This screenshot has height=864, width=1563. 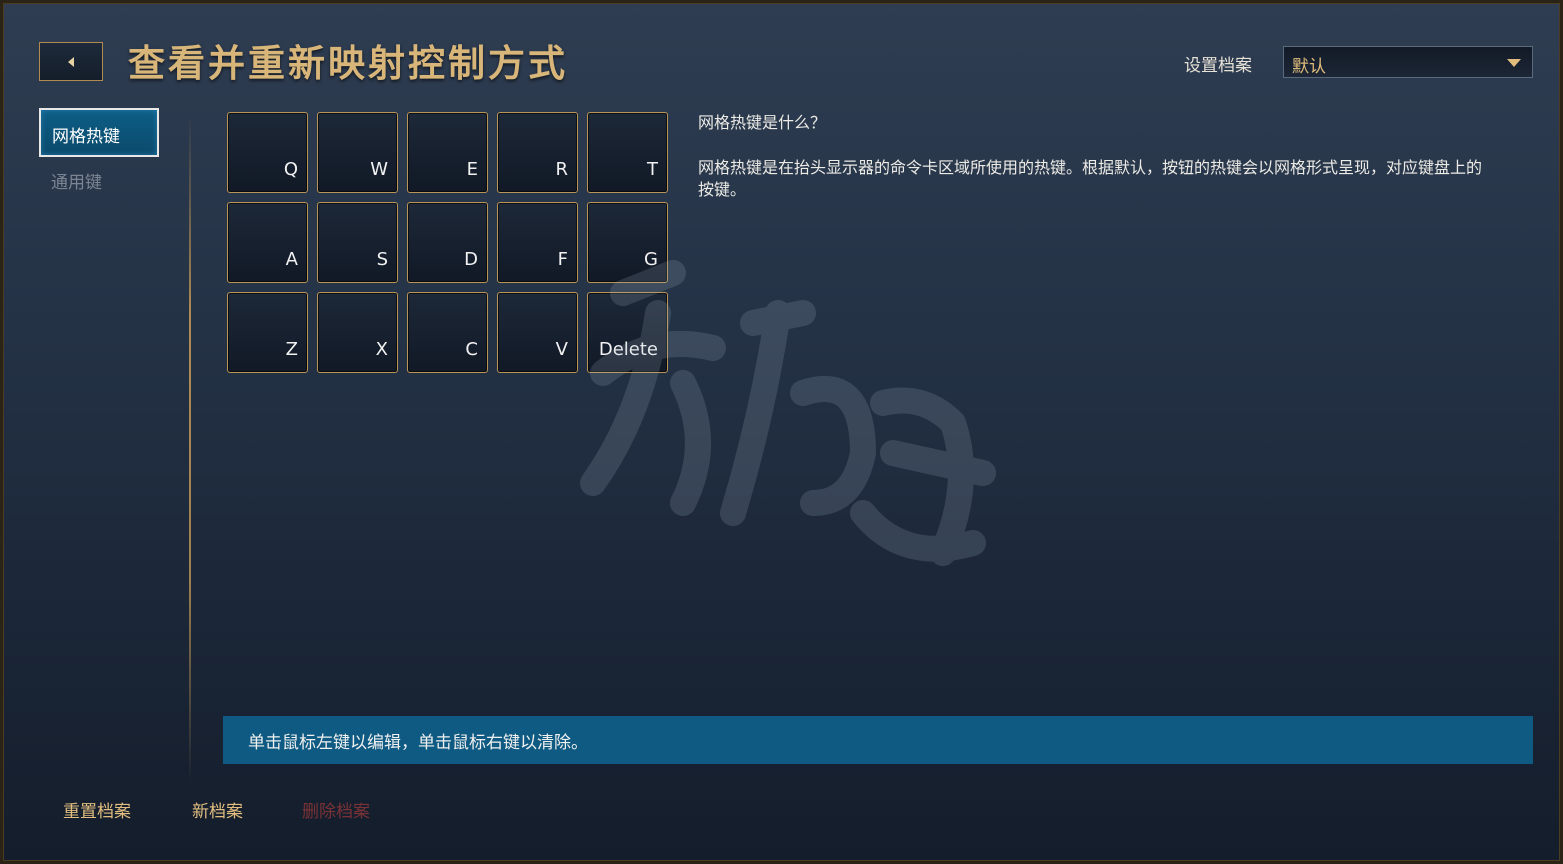 I want to click on hotkey-grid: Q W E R T A S D F G Z X C V Delete, so click(x=447, y=242).